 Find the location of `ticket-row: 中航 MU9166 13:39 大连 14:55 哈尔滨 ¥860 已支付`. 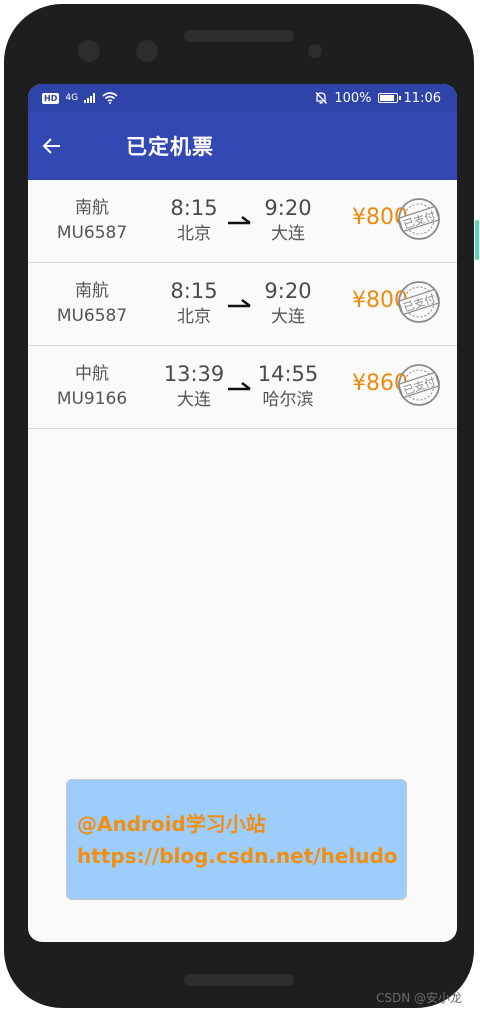

ticket-row: 中航 MU9166 13:39 大连 14:55 哈尔滨 ¥860 已支付 is located at coordinates (242, 387).